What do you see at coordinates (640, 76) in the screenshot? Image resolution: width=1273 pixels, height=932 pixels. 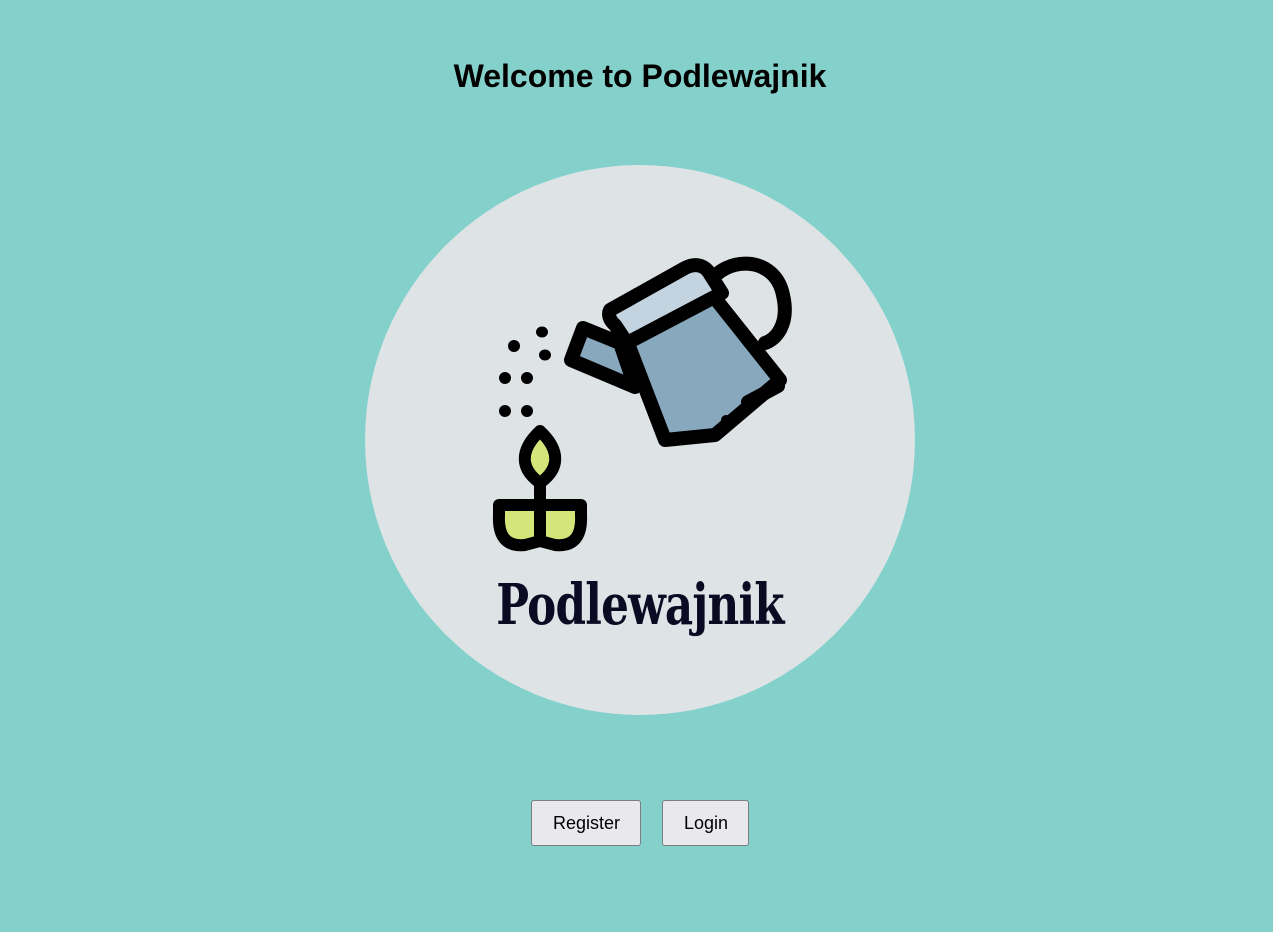 I see `page-title: Welcome to Podlewajnik` at bounding box center [640, 76].